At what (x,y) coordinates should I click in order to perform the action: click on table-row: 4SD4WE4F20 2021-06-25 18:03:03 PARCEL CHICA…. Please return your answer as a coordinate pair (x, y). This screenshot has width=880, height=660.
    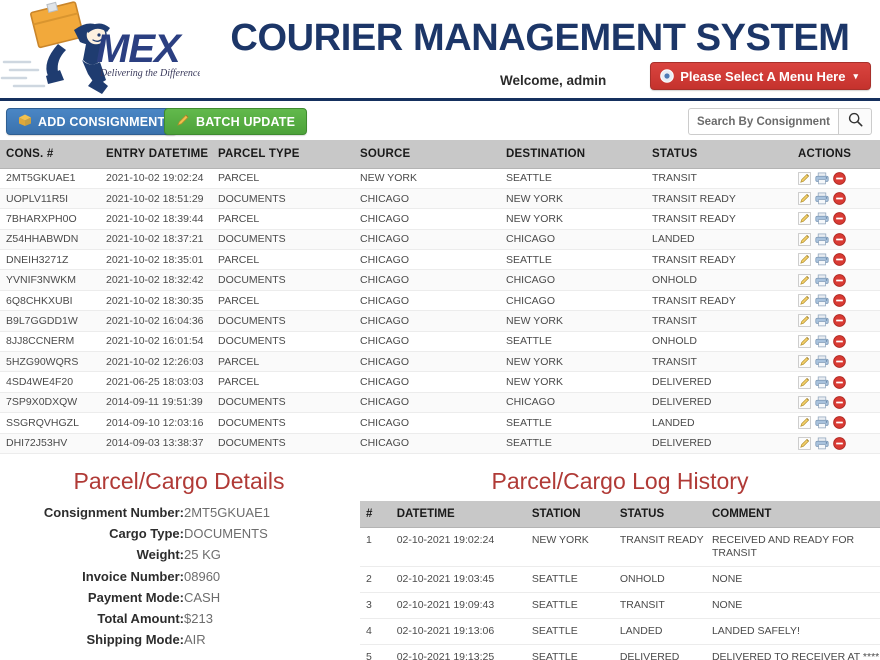
    Looking at the image, I should click on (440, 382).